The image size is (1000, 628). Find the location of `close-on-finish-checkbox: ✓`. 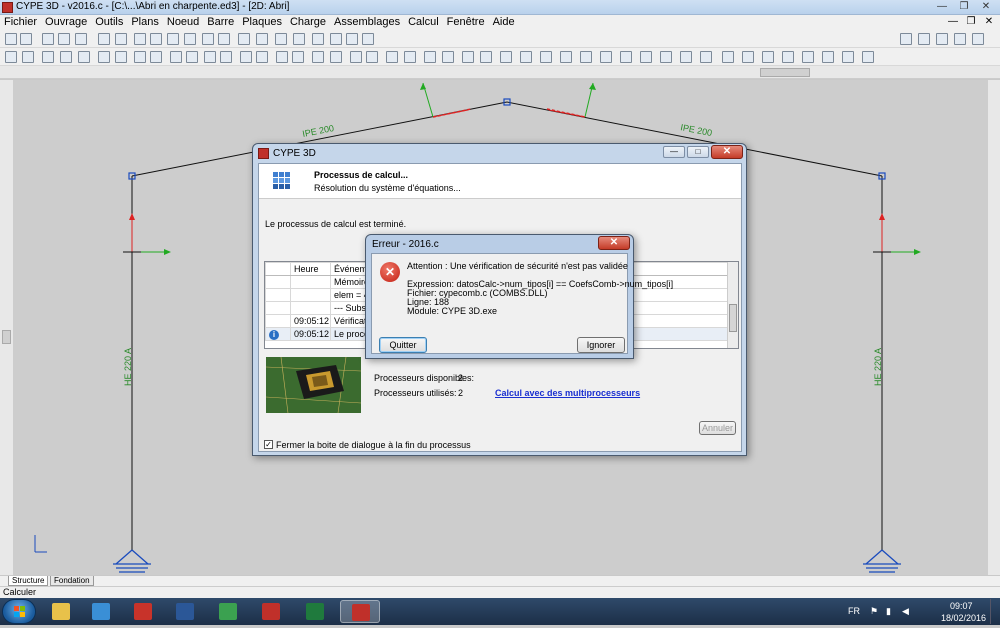

close-on-finish-checkbox: ✓ is located at coordinates (268, 444).